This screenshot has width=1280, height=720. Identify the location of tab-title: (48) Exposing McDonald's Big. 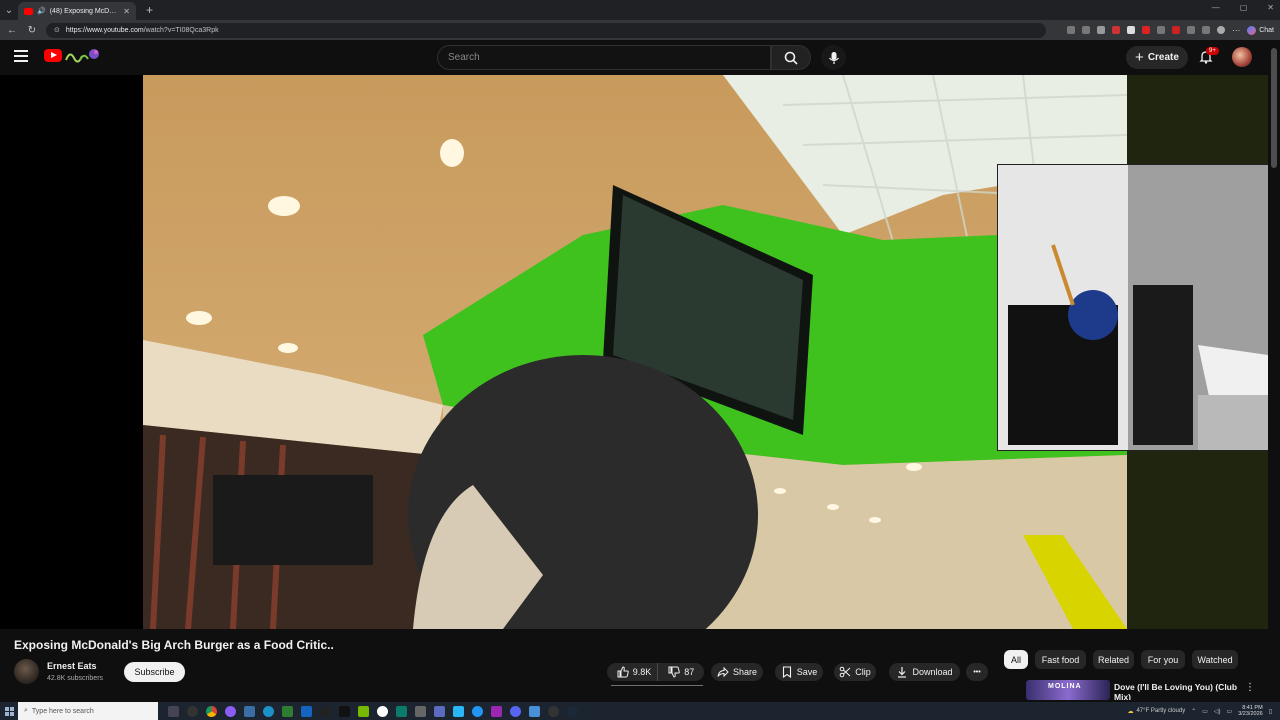
(84, 11).